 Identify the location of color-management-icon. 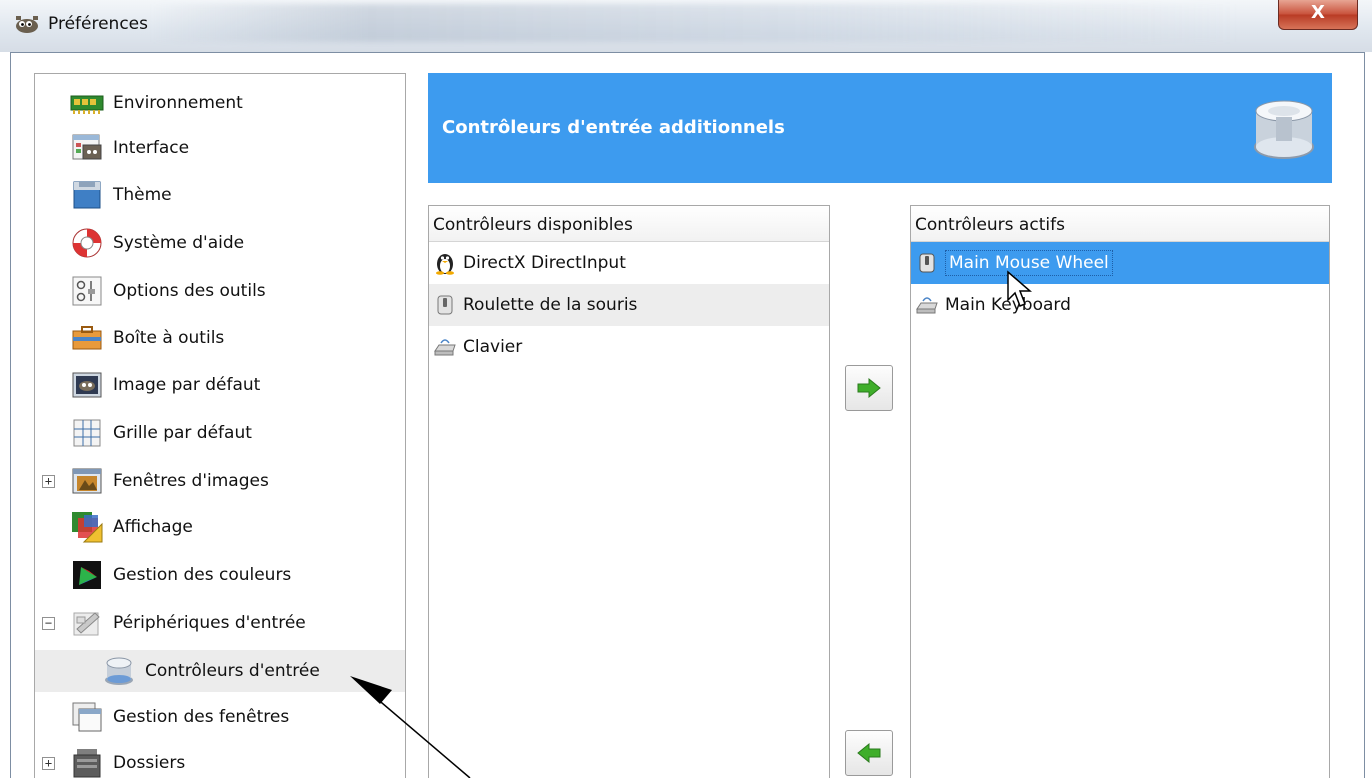
(87, 575).